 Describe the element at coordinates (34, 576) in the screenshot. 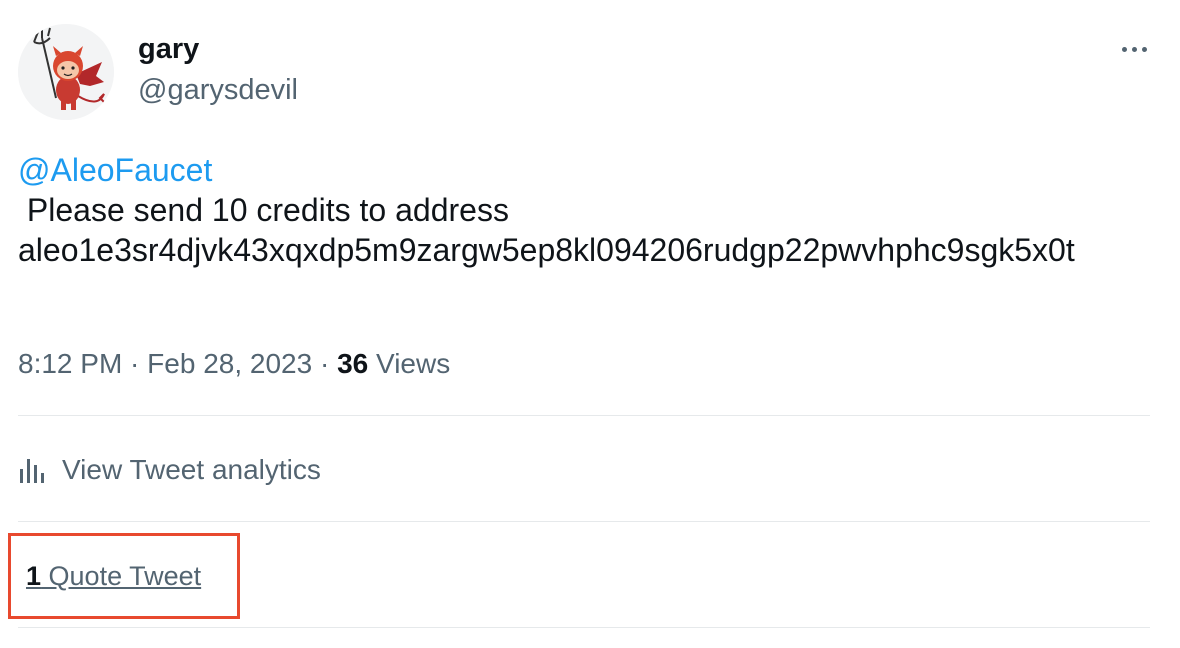

I see `quote-count: 1` at that location.